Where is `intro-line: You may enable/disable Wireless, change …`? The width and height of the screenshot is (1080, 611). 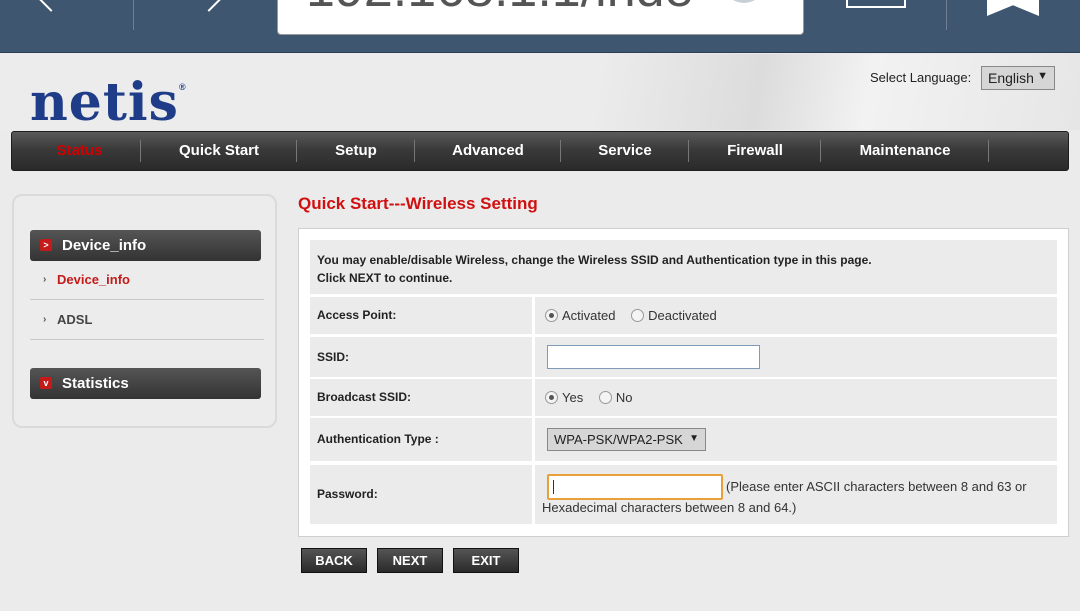
intro-line: You may enable/disable Wireless, change … is located at coordinates (594, 260).